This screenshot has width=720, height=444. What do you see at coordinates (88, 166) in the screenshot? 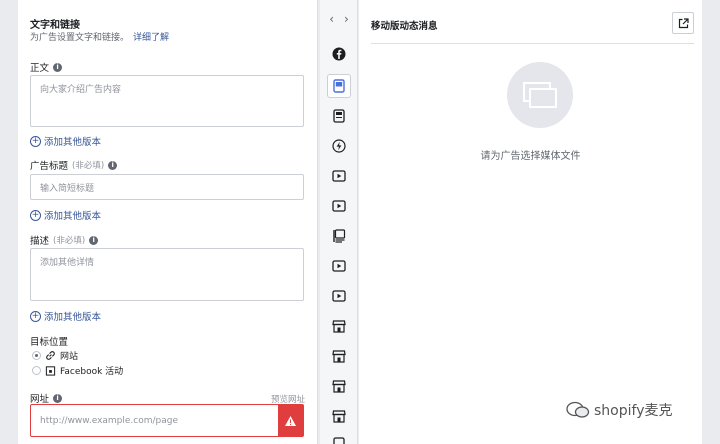
I see `headline-optional: (非必填)` at bounding box center [88, 166].